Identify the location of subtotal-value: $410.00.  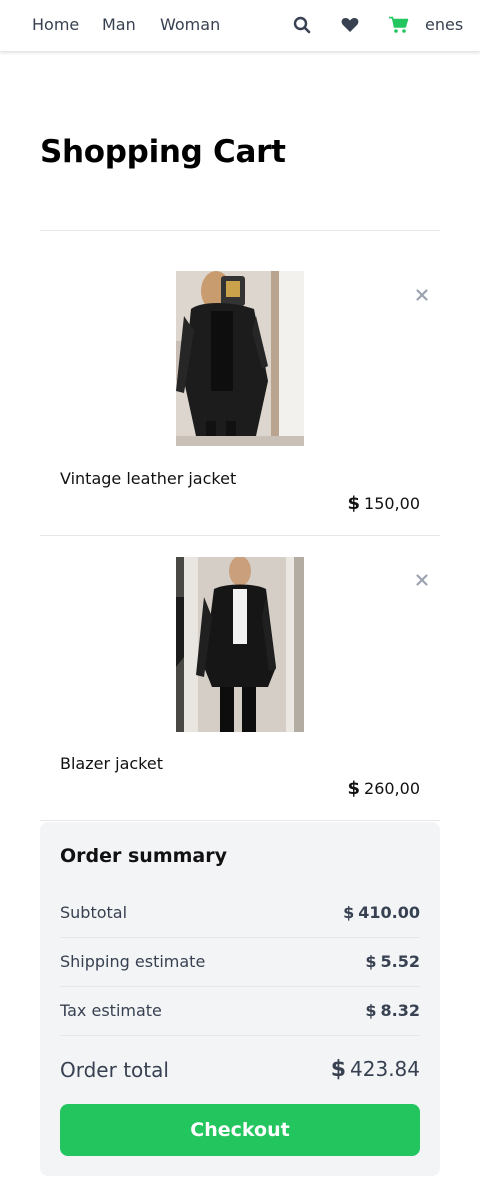
(381, 912).